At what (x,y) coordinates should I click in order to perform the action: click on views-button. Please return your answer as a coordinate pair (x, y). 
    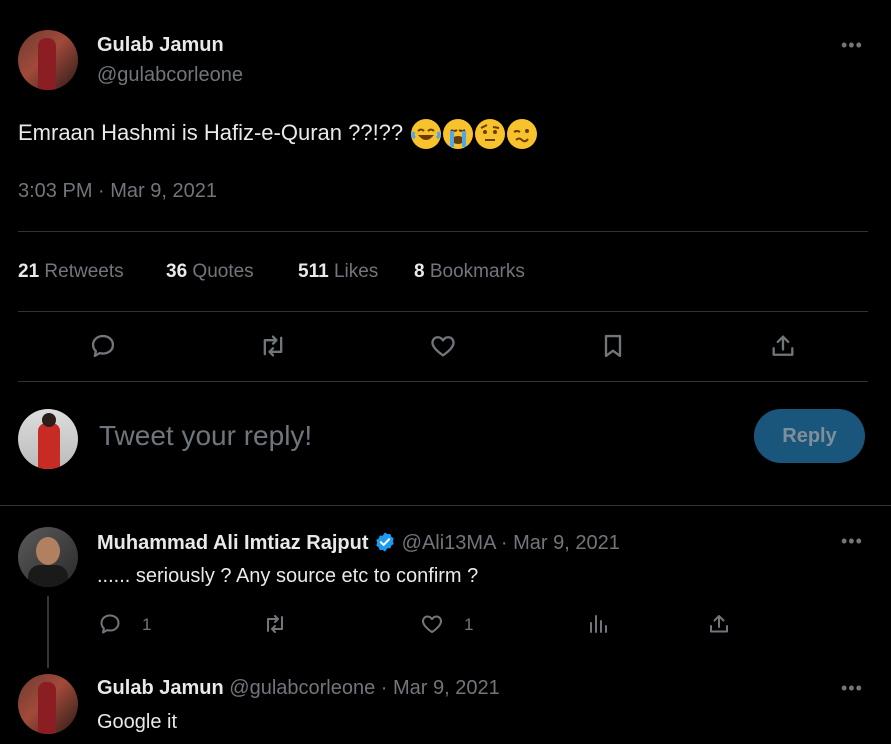
    Looking at the image, I should click on (598, 624).